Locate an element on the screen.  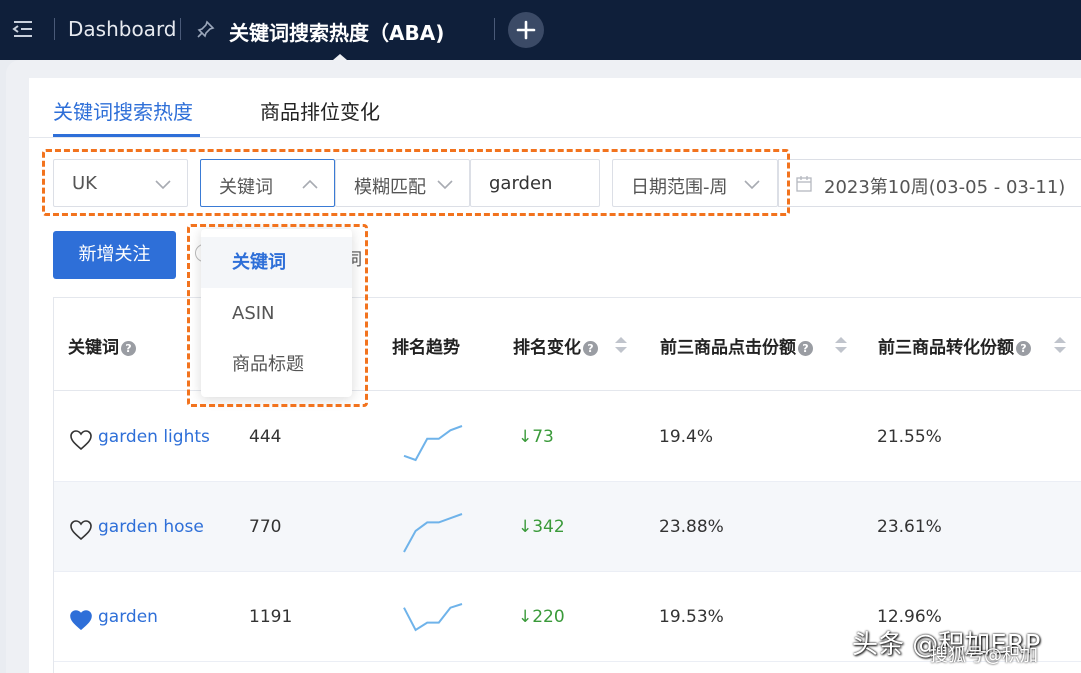
column-header-top3-click-share: 前三商品点击份额? is located at coordinates (736, 345).